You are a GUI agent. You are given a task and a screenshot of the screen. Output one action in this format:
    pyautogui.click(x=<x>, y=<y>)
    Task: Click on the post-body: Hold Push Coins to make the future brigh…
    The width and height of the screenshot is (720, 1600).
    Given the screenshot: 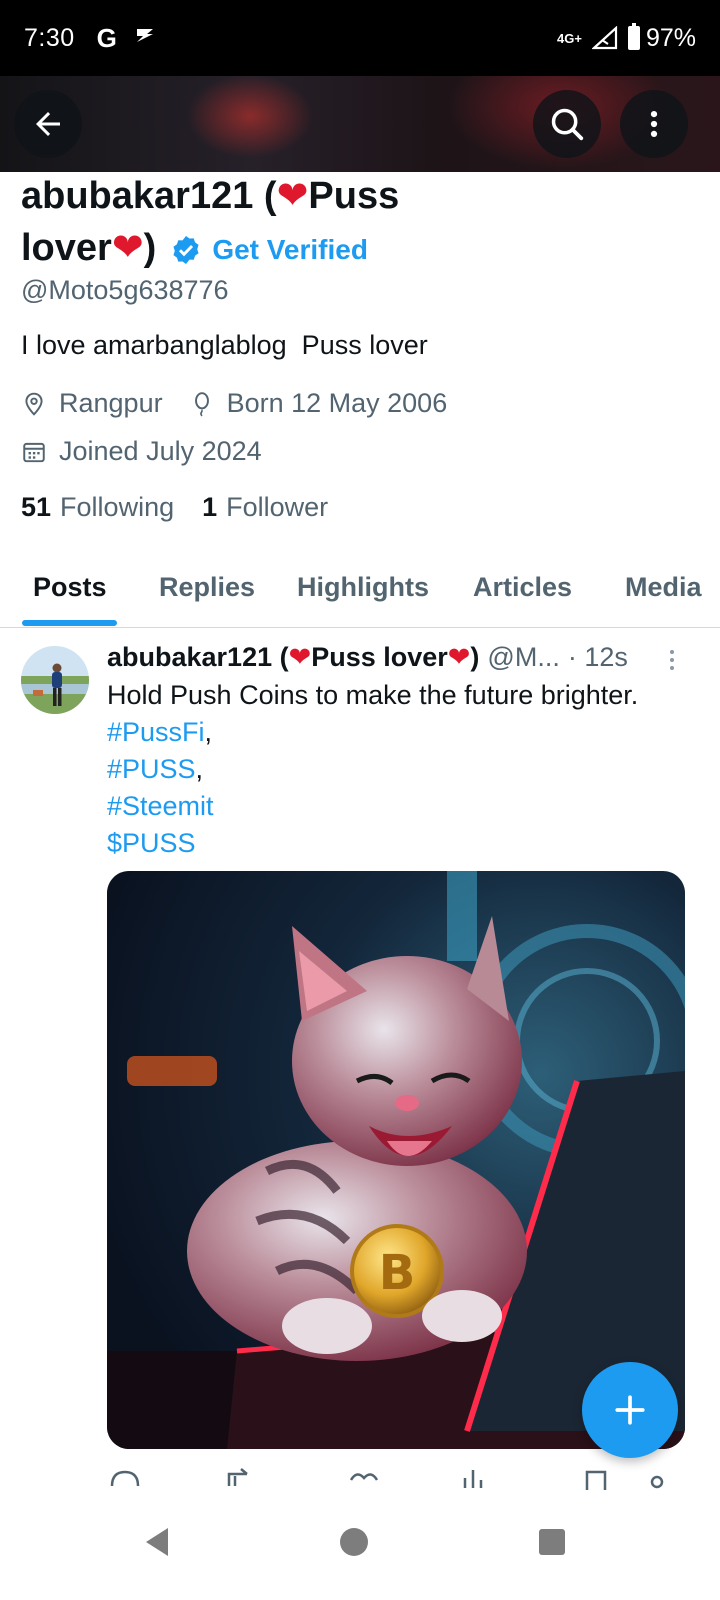 What is the action you would take?
    pyautogui.click(x=373, y=695)
    